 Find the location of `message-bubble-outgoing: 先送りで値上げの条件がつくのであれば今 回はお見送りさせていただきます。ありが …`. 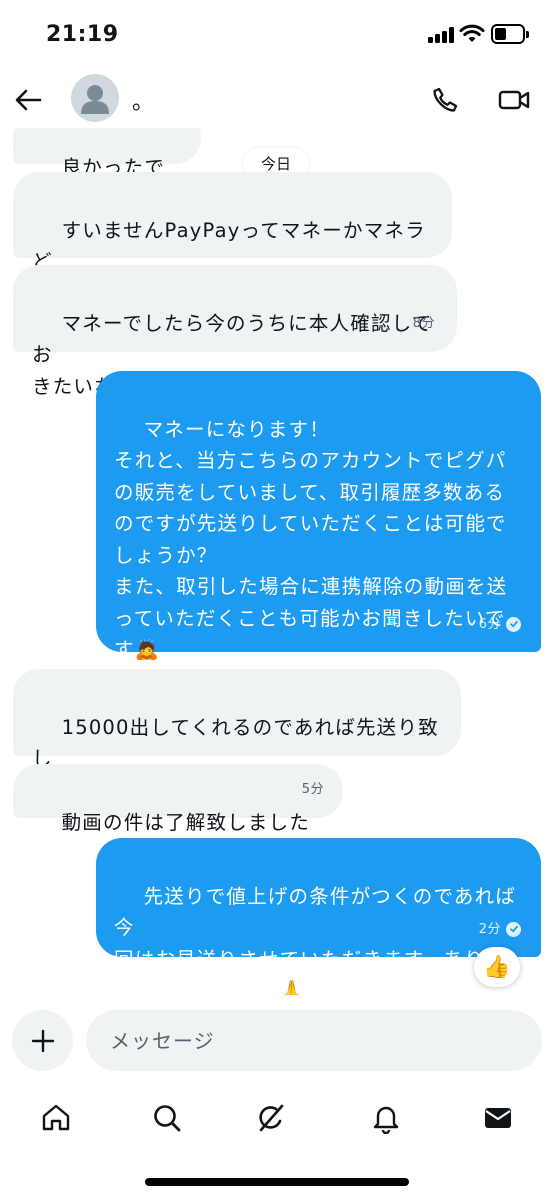

message-bubble-outgoing: 先送りで値上げの条件がつくのであれば今 回はお見送りさせていただきます。ありが … is located at coordinates (318, 916).